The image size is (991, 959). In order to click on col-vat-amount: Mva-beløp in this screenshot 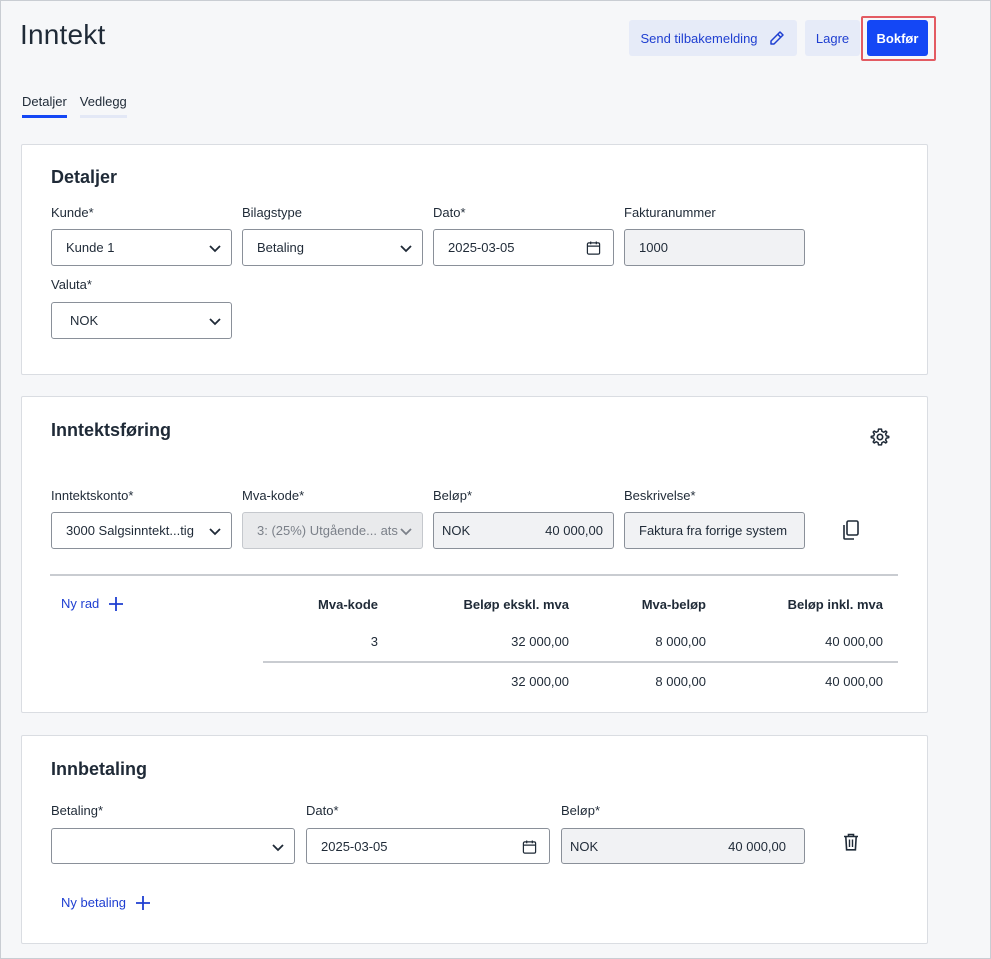, I will do `click(673, 604)`.